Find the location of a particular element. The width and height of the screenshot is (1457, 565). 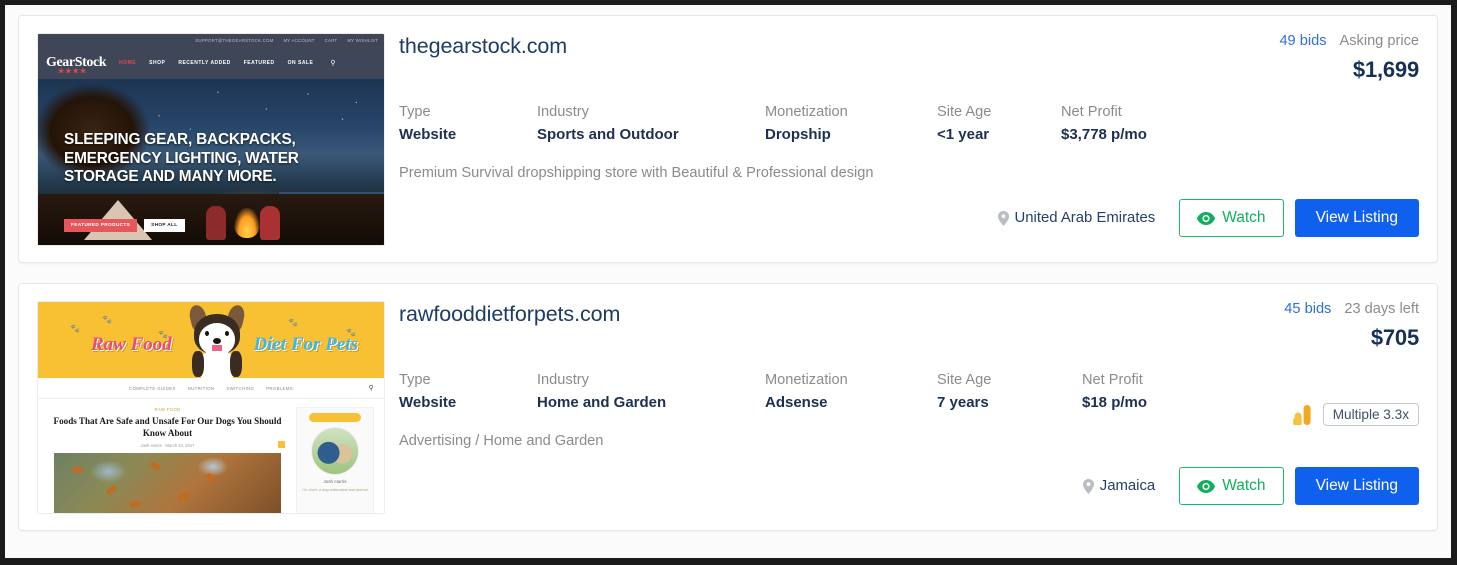

multiple-badge: Multiple 3.3x is located at coordinates (1370, 414).